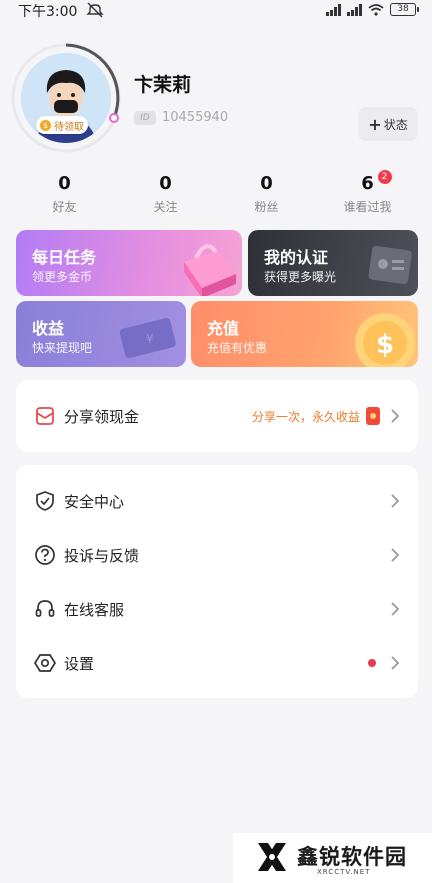 The image size is (432, 883). I want to click on id-tag-icon: ID, so click(145, 117).